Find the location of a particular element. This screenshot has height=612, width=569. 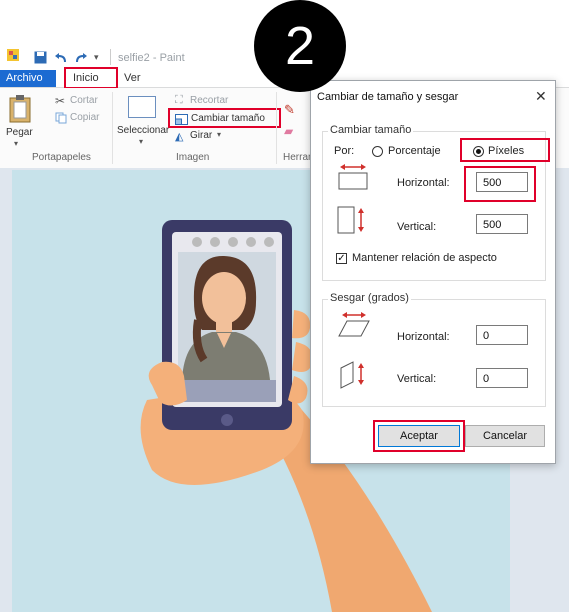

by-label: Por: is located at coordinates (344, 151).